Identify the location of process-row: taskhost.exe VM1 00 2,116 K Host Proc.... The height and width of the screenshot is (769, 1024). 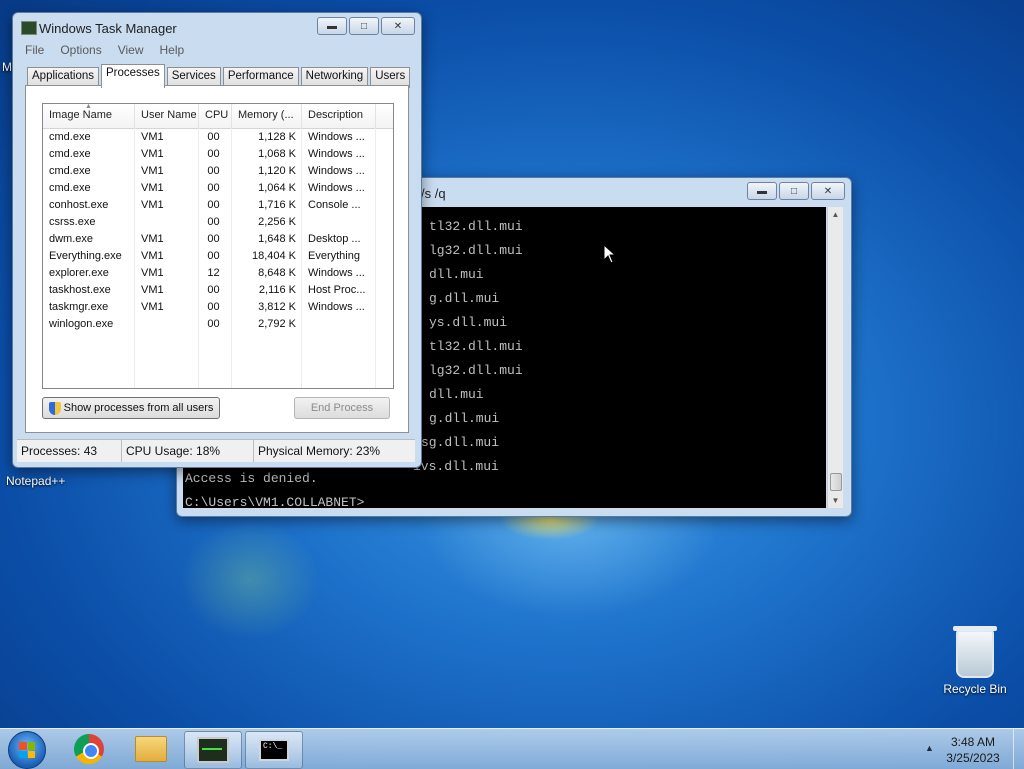
(218, 290).